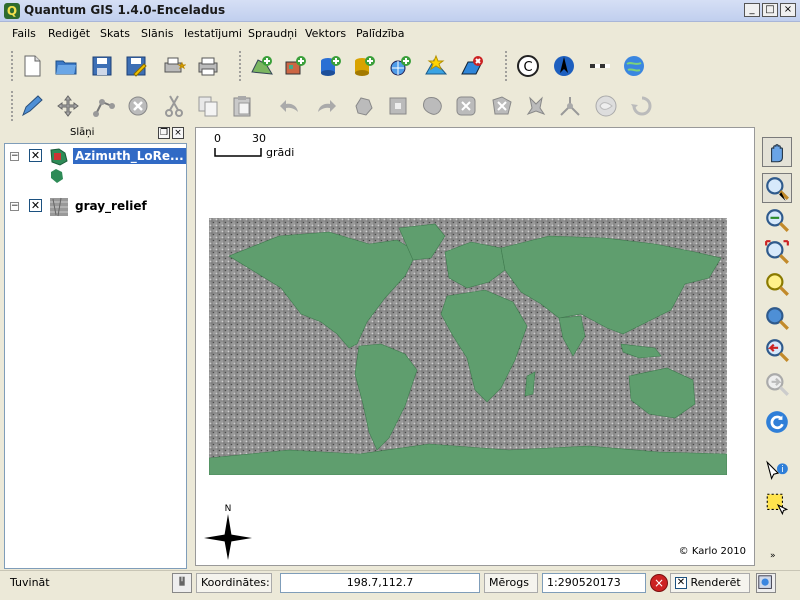 The height and width of the screenshot is (600, 800). I want to click on file-toolbar: C, so click(400, 66).